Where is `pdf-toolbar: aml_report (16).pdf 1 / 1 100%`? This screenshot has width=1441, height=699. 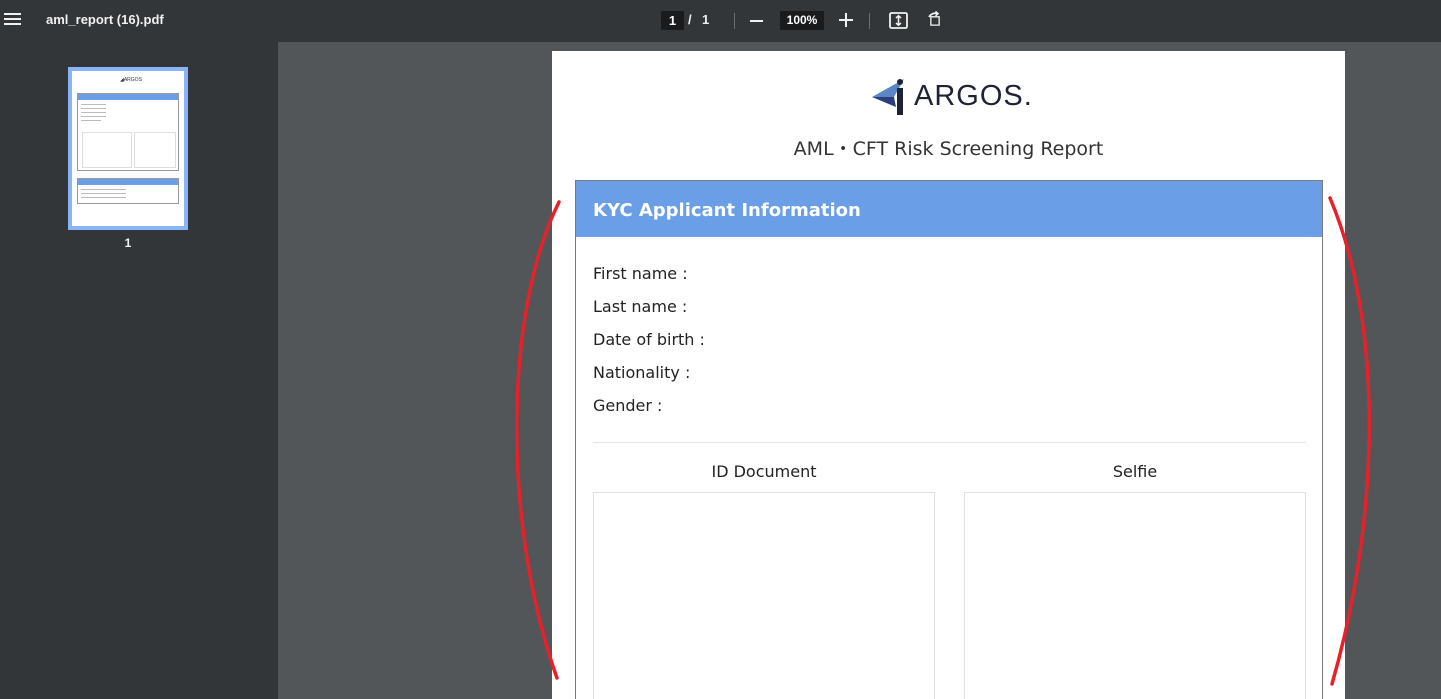
pdf-toolbar: aml_report (16).pdf 1 / 1 100% is located at coordinates (720, 21).